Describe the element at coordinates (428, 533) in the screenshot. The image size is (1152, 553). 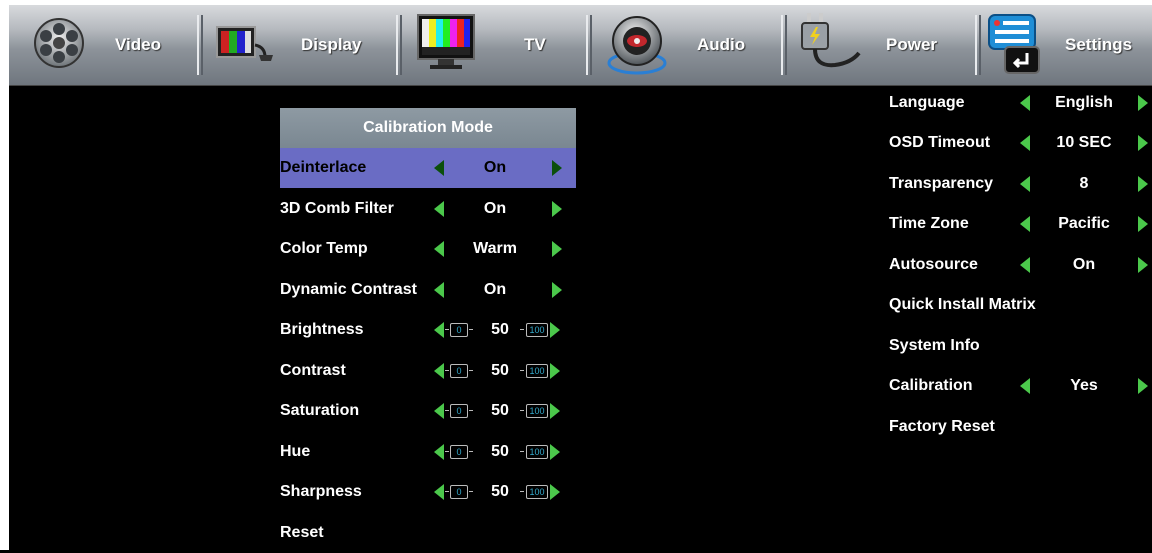
I see `calibration-row-reset: Reset` at that location.